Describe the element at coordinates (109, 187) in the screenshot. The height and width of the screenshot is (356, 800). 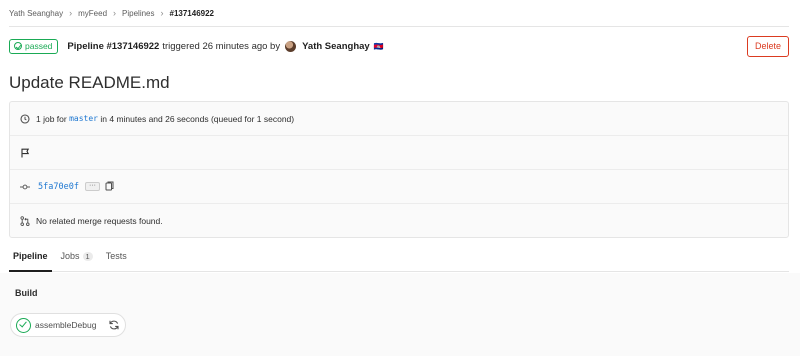
I see `clipboard-icon` at that location.